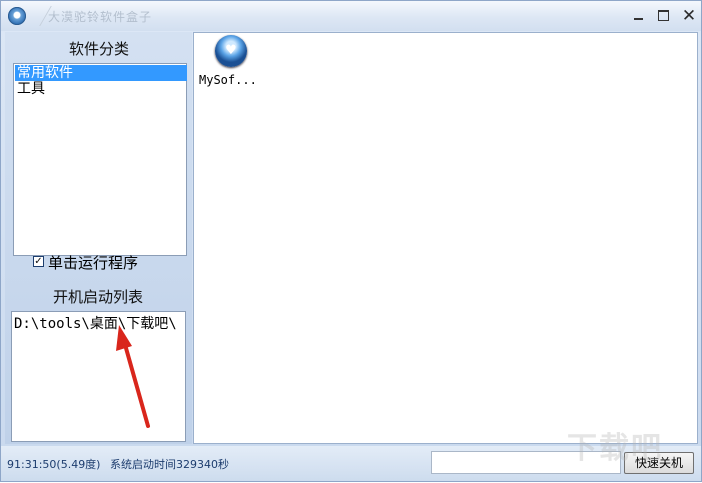  What do you see at coordinates (100, 17) in the screenshot?
I see `window-title: 大漠驼铃软件盒子` at bounding box center [100, 17].